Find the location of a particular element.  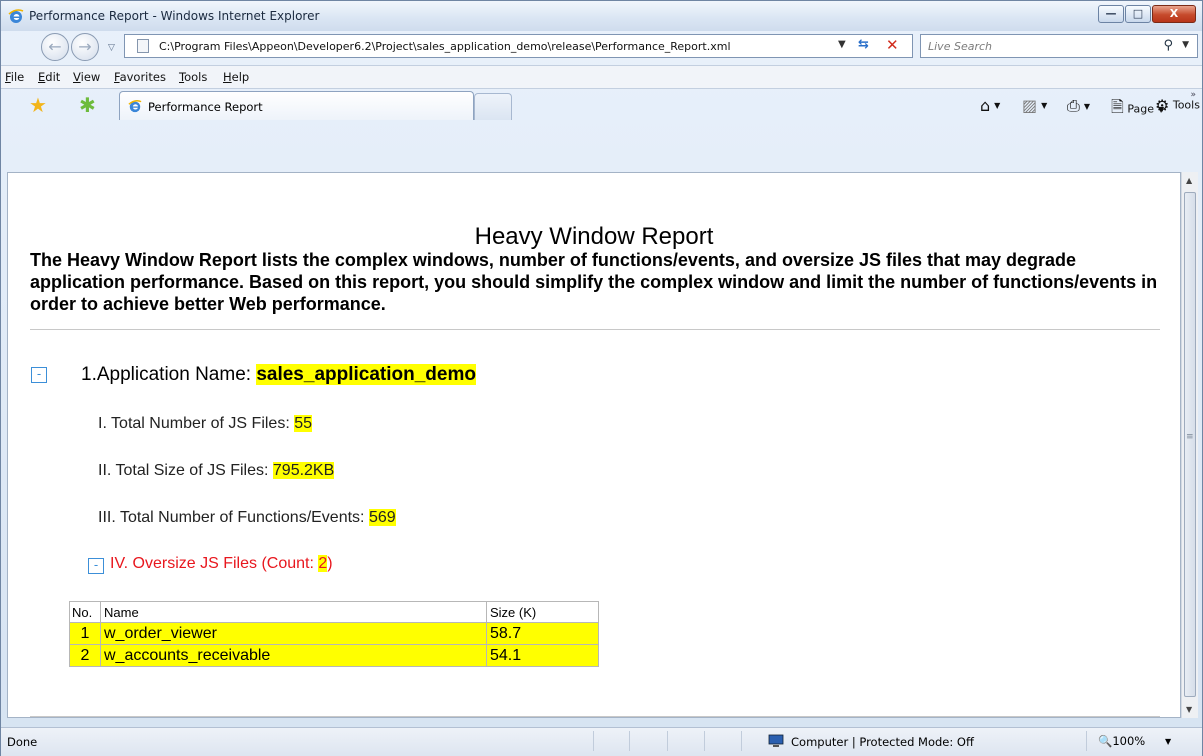

tab-ie-icon is located at coordinates (135, 106).